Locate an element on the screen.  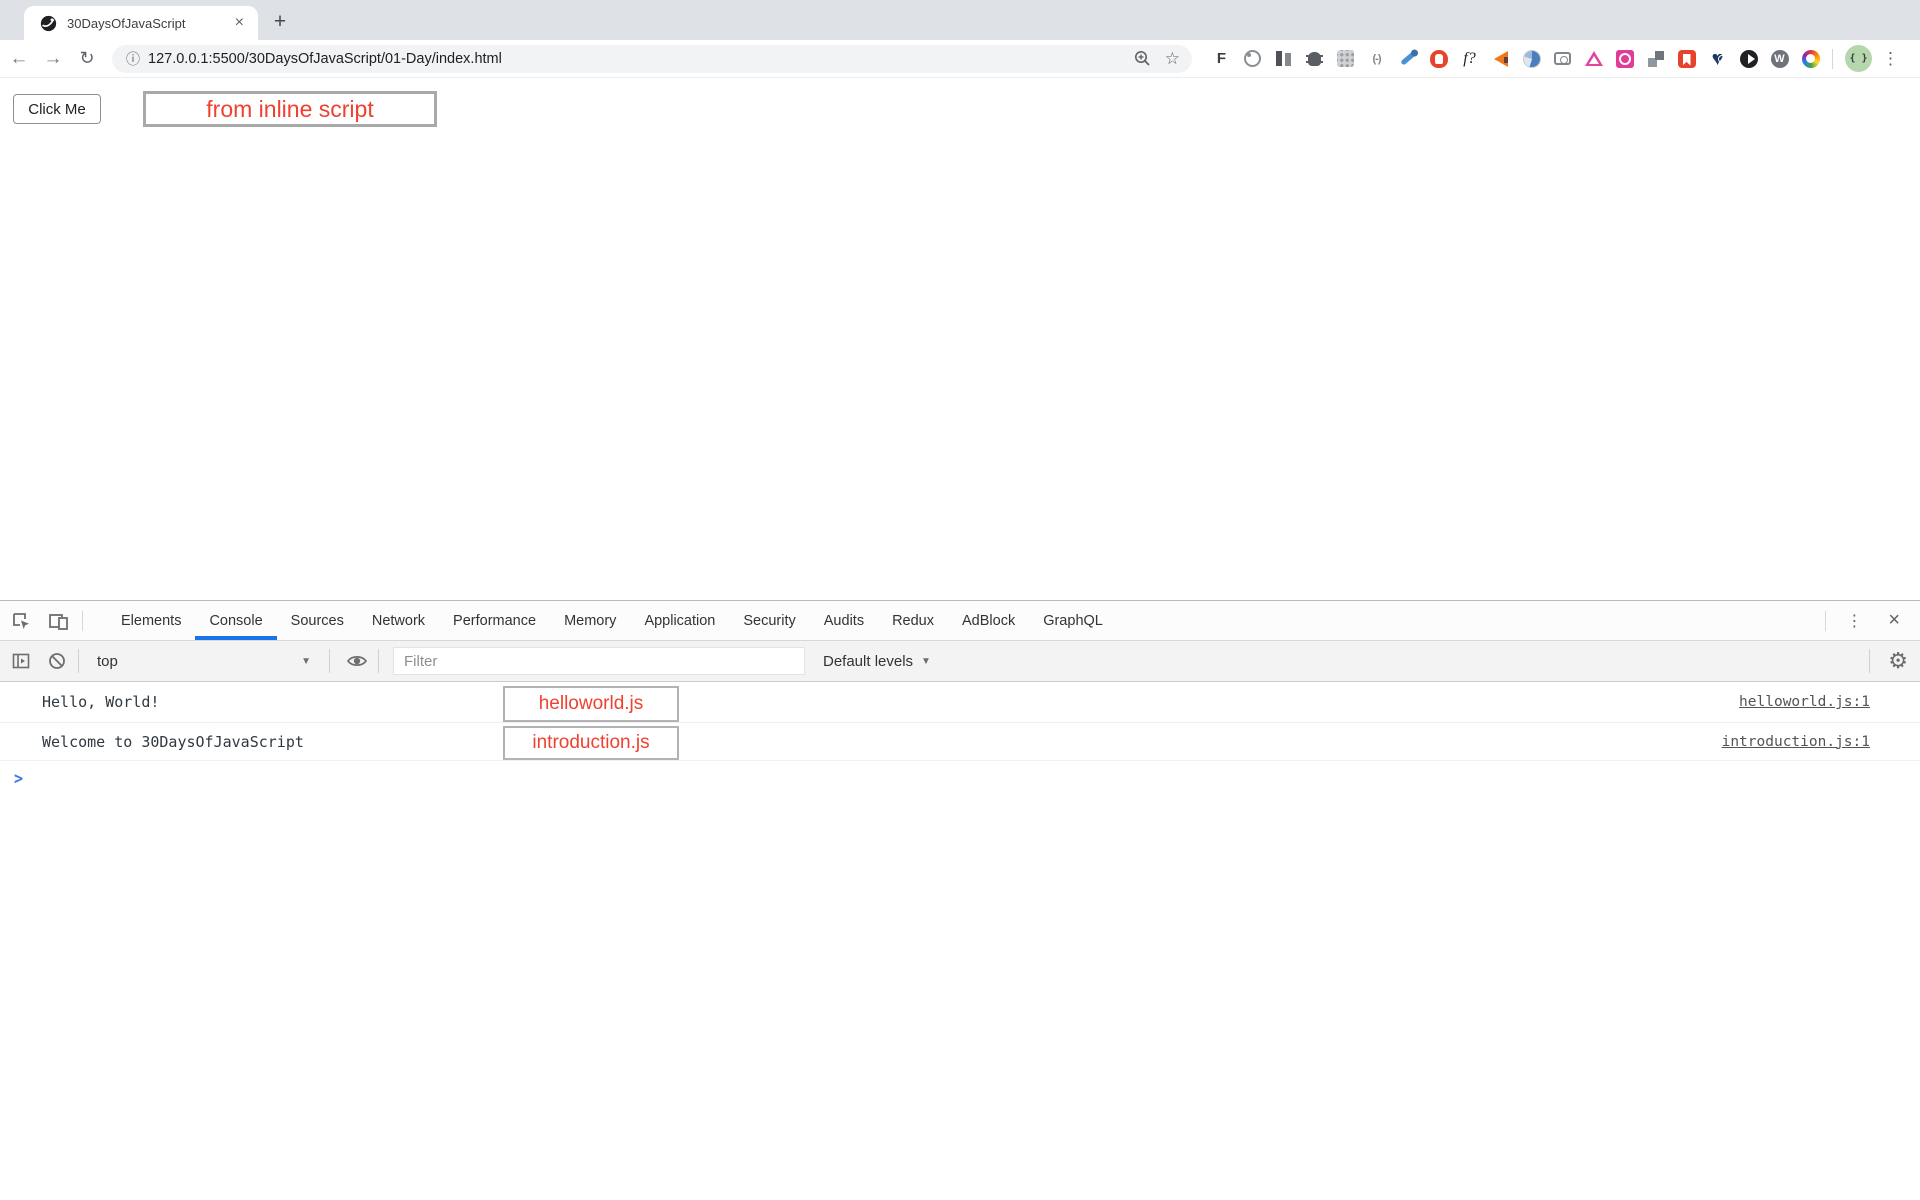
columns-icon is located at coordinates (1284, 59).